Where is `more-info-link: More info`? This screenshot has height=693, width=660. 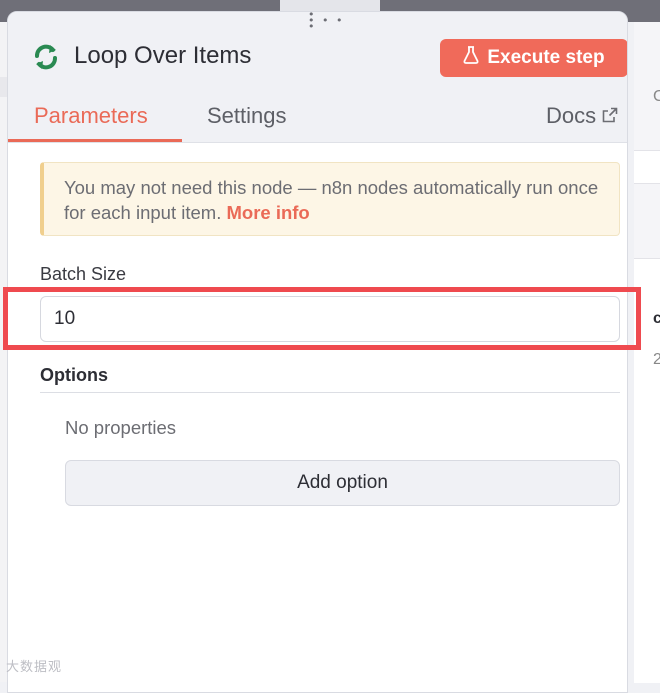
more-info-link: More info is located at coordinates (267, 212).